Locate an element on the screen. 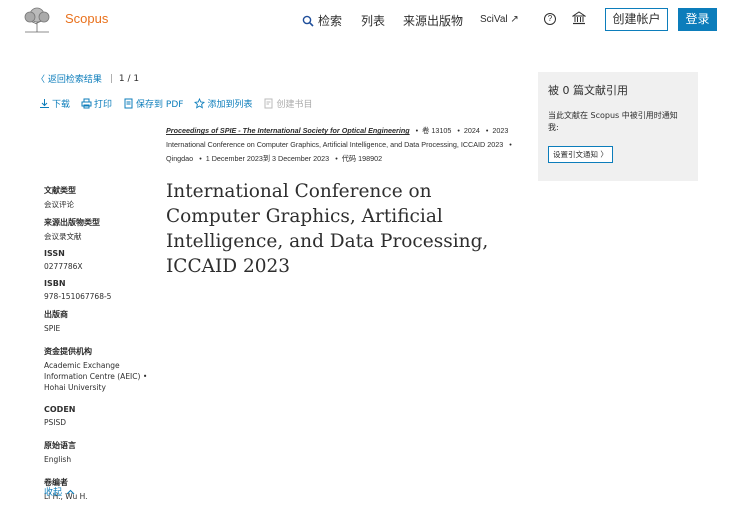 Image resolution: width=732 pixels, height=517 pixels. pdf-icon is located at coordinates (128, 103).